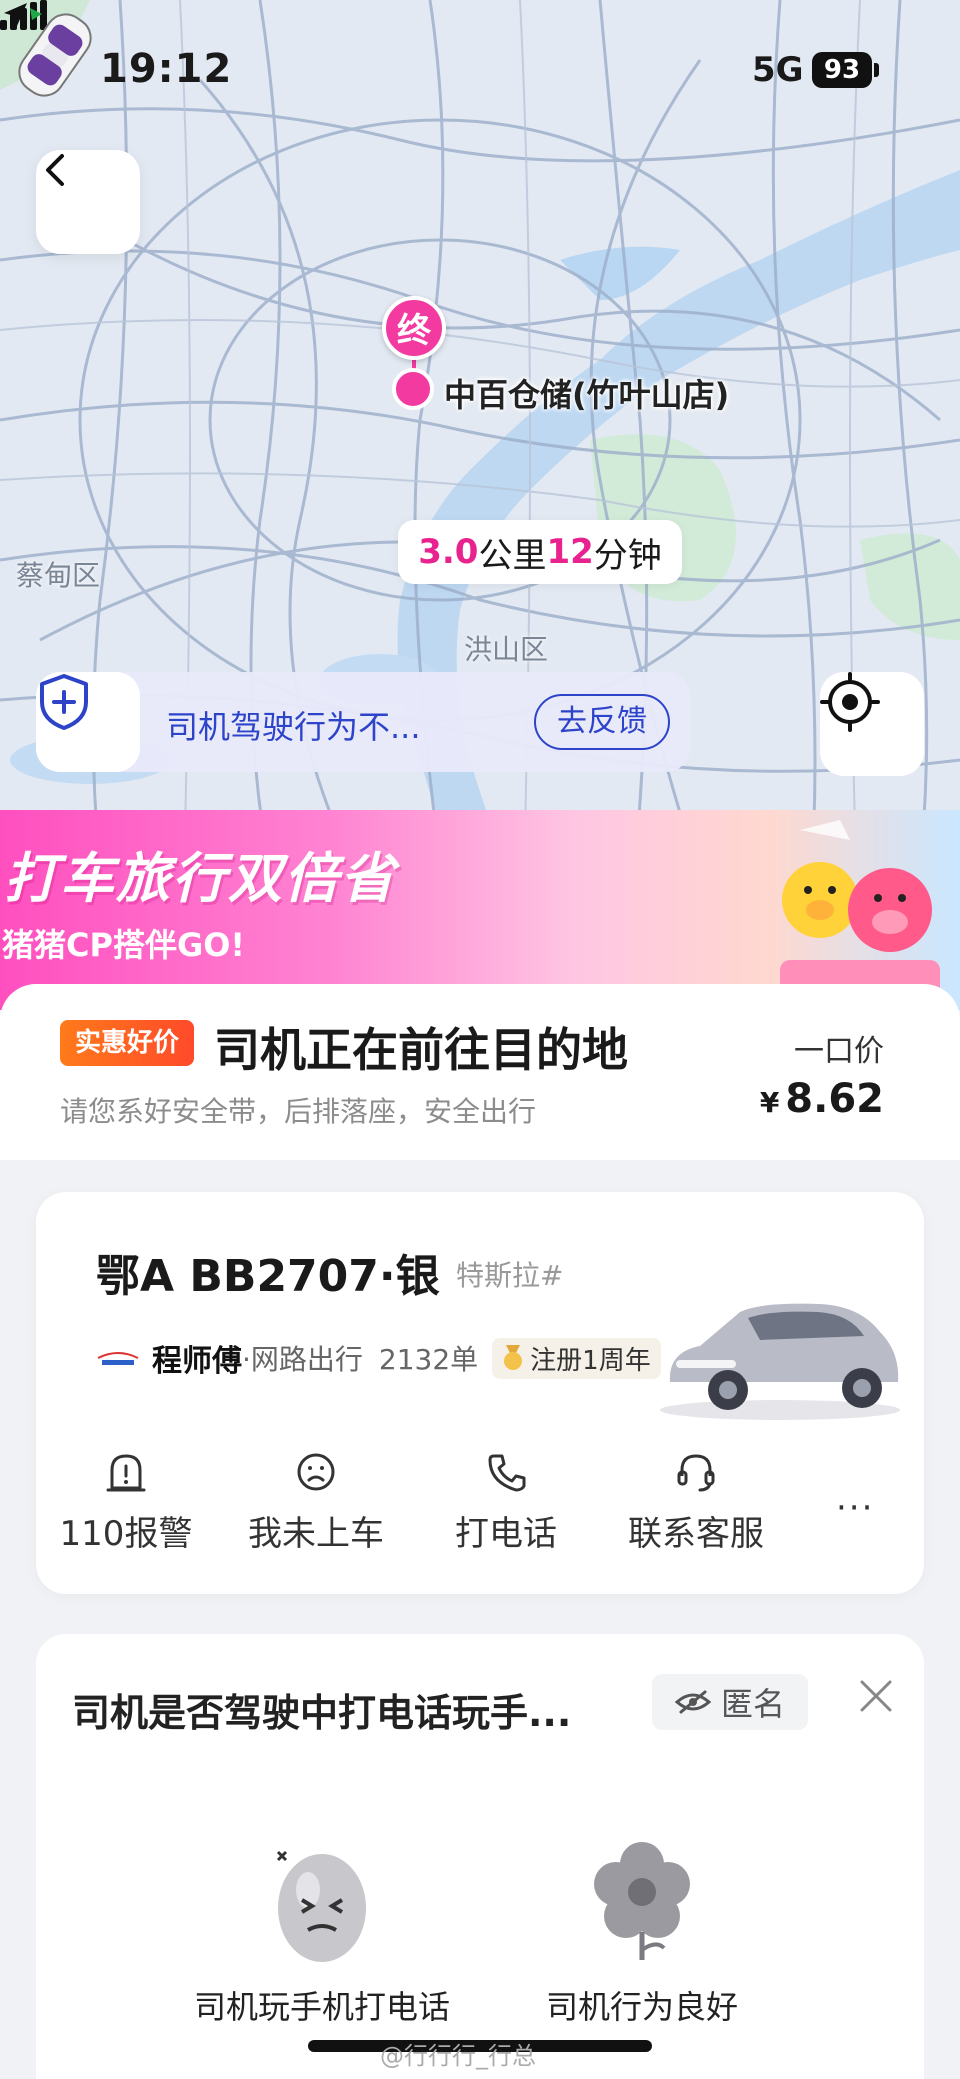  I want to click on choice-good-behavior: 司机行为良好, so click(642, 1931).